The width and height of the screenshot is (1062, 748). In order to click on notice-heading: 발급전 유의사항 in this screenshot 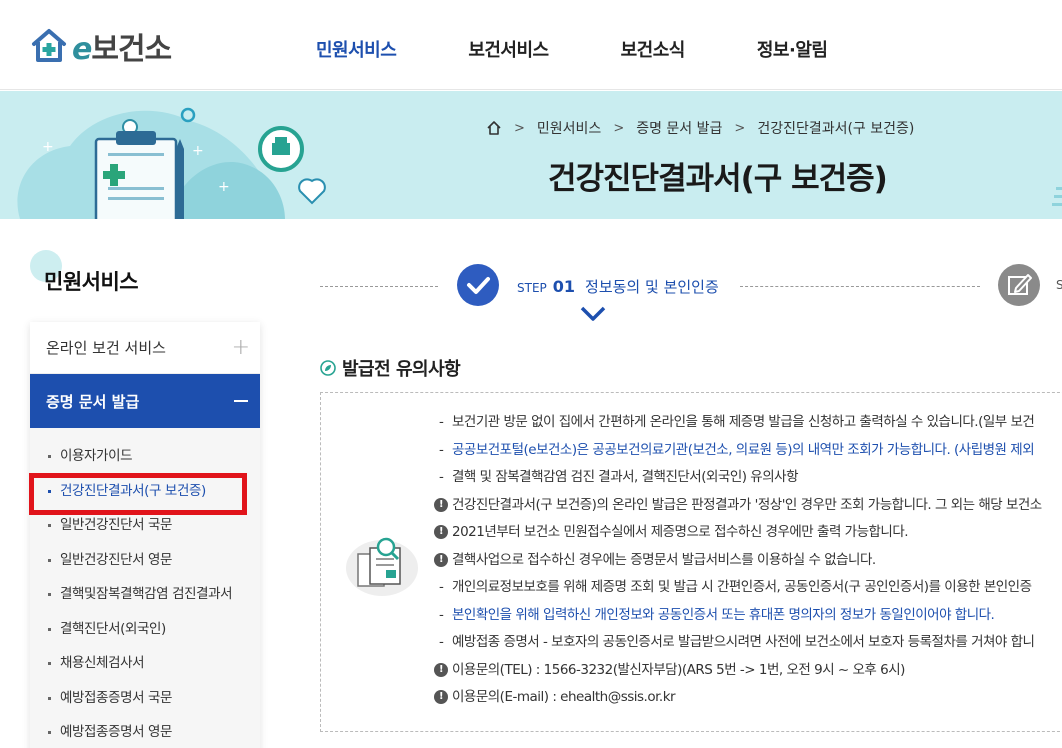, I will do `click(390, 368)`.